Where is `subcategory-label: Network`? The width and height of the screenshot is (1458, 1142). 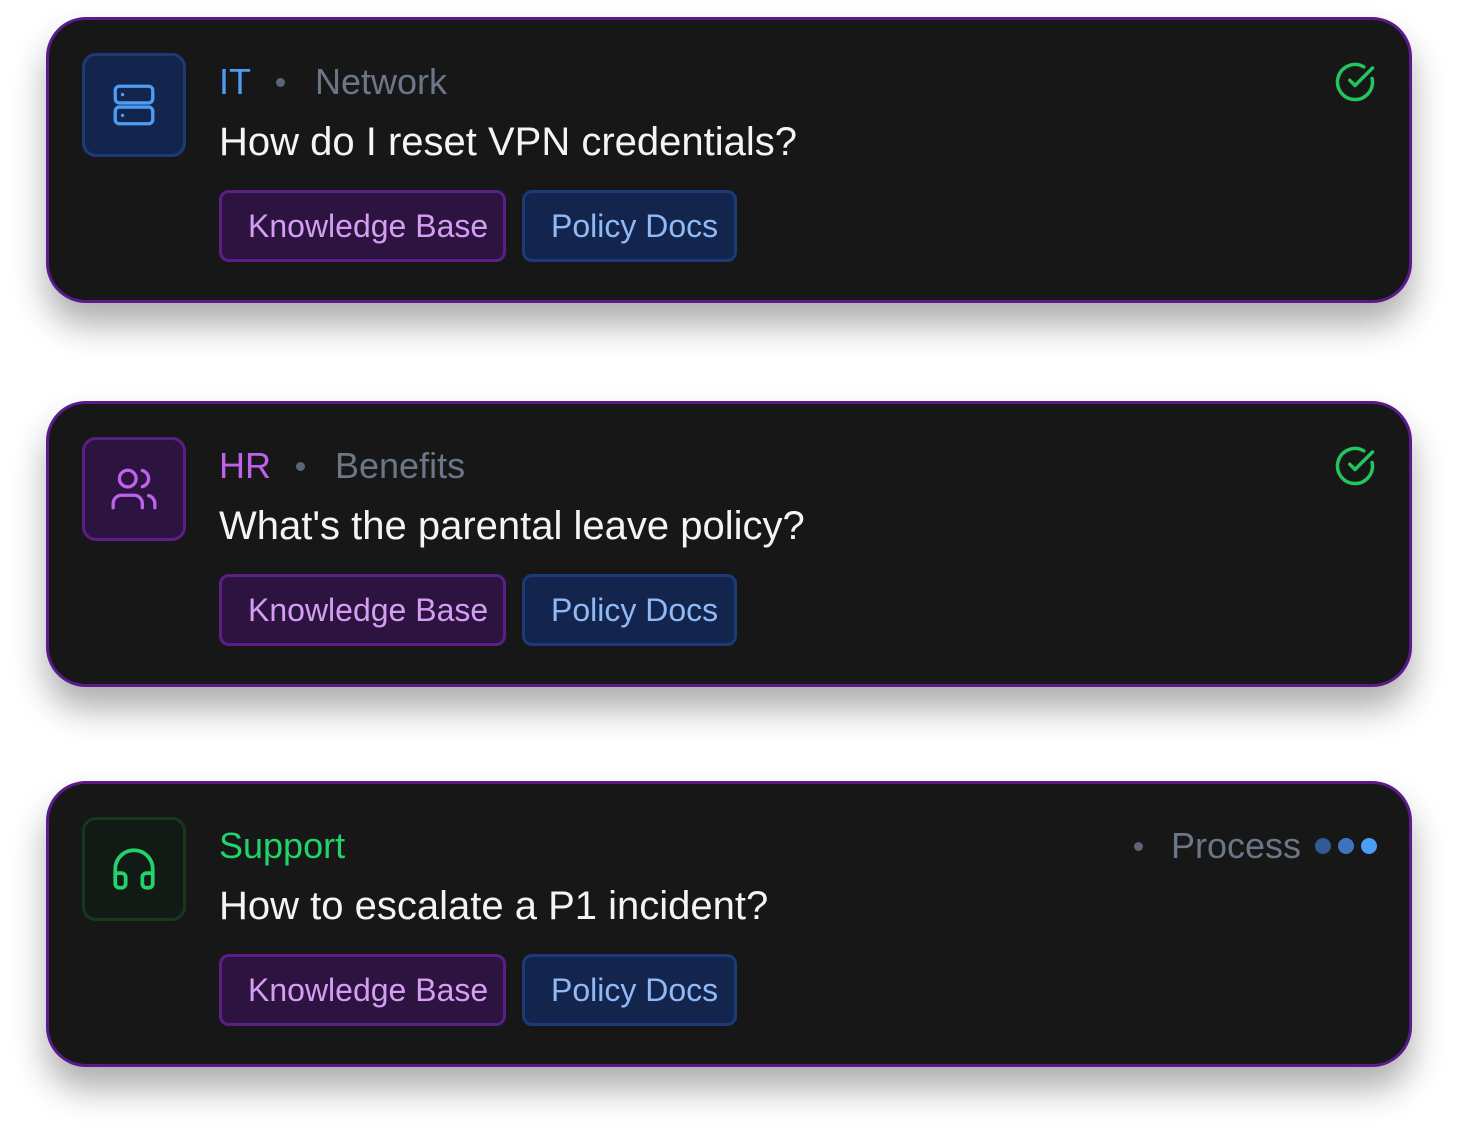
subcategory-label: Network is located at coordinates (381, 81).